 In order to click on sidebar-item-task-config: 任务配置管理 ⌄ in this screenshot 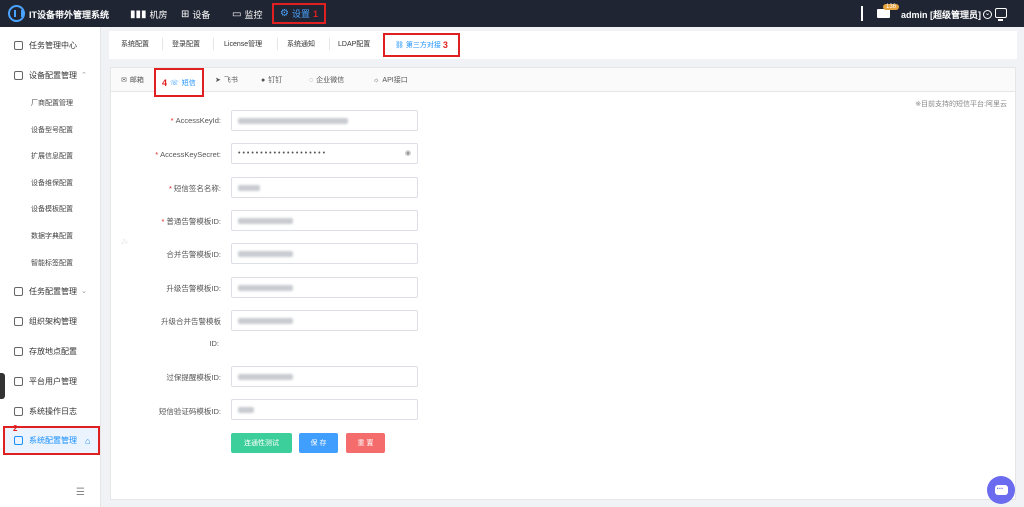, I will do `click(50, 291)`.